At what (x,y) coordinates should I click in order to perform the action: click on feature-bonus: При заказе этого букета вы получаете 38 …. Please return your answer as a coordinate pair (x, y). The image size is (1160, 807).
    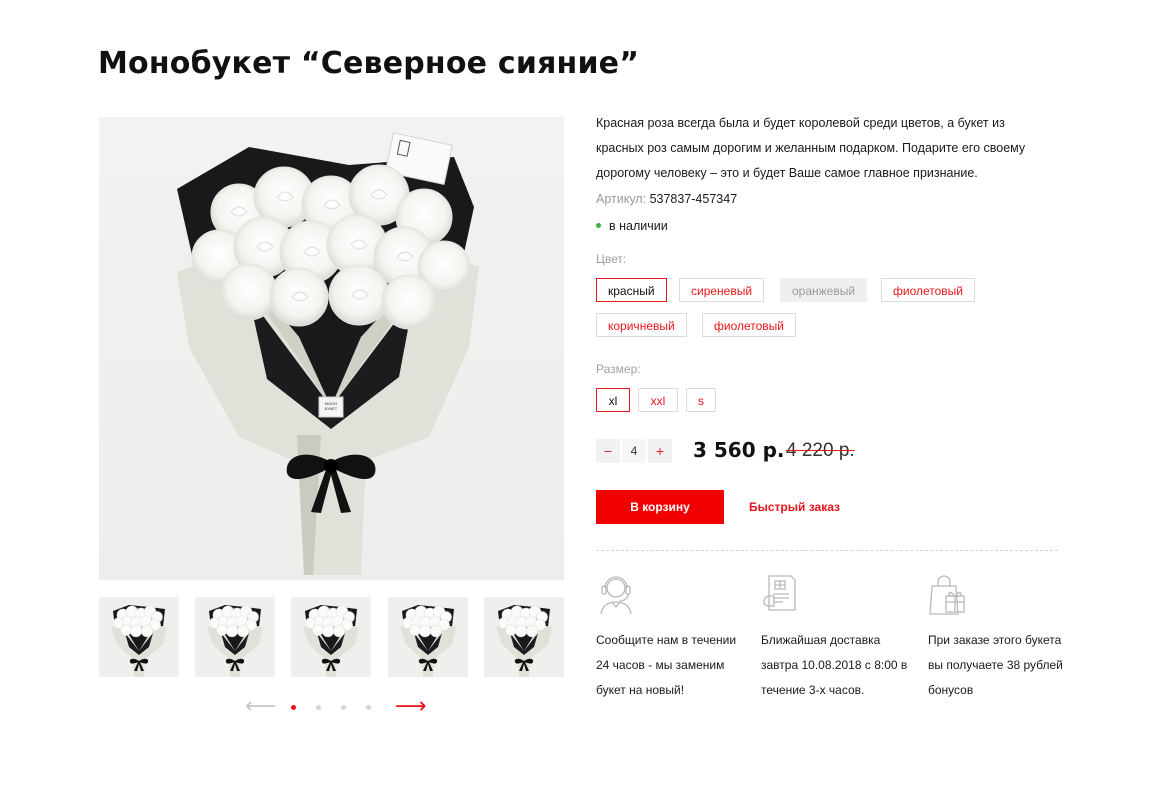
    Looking at the image, I should click on (1003, 637).